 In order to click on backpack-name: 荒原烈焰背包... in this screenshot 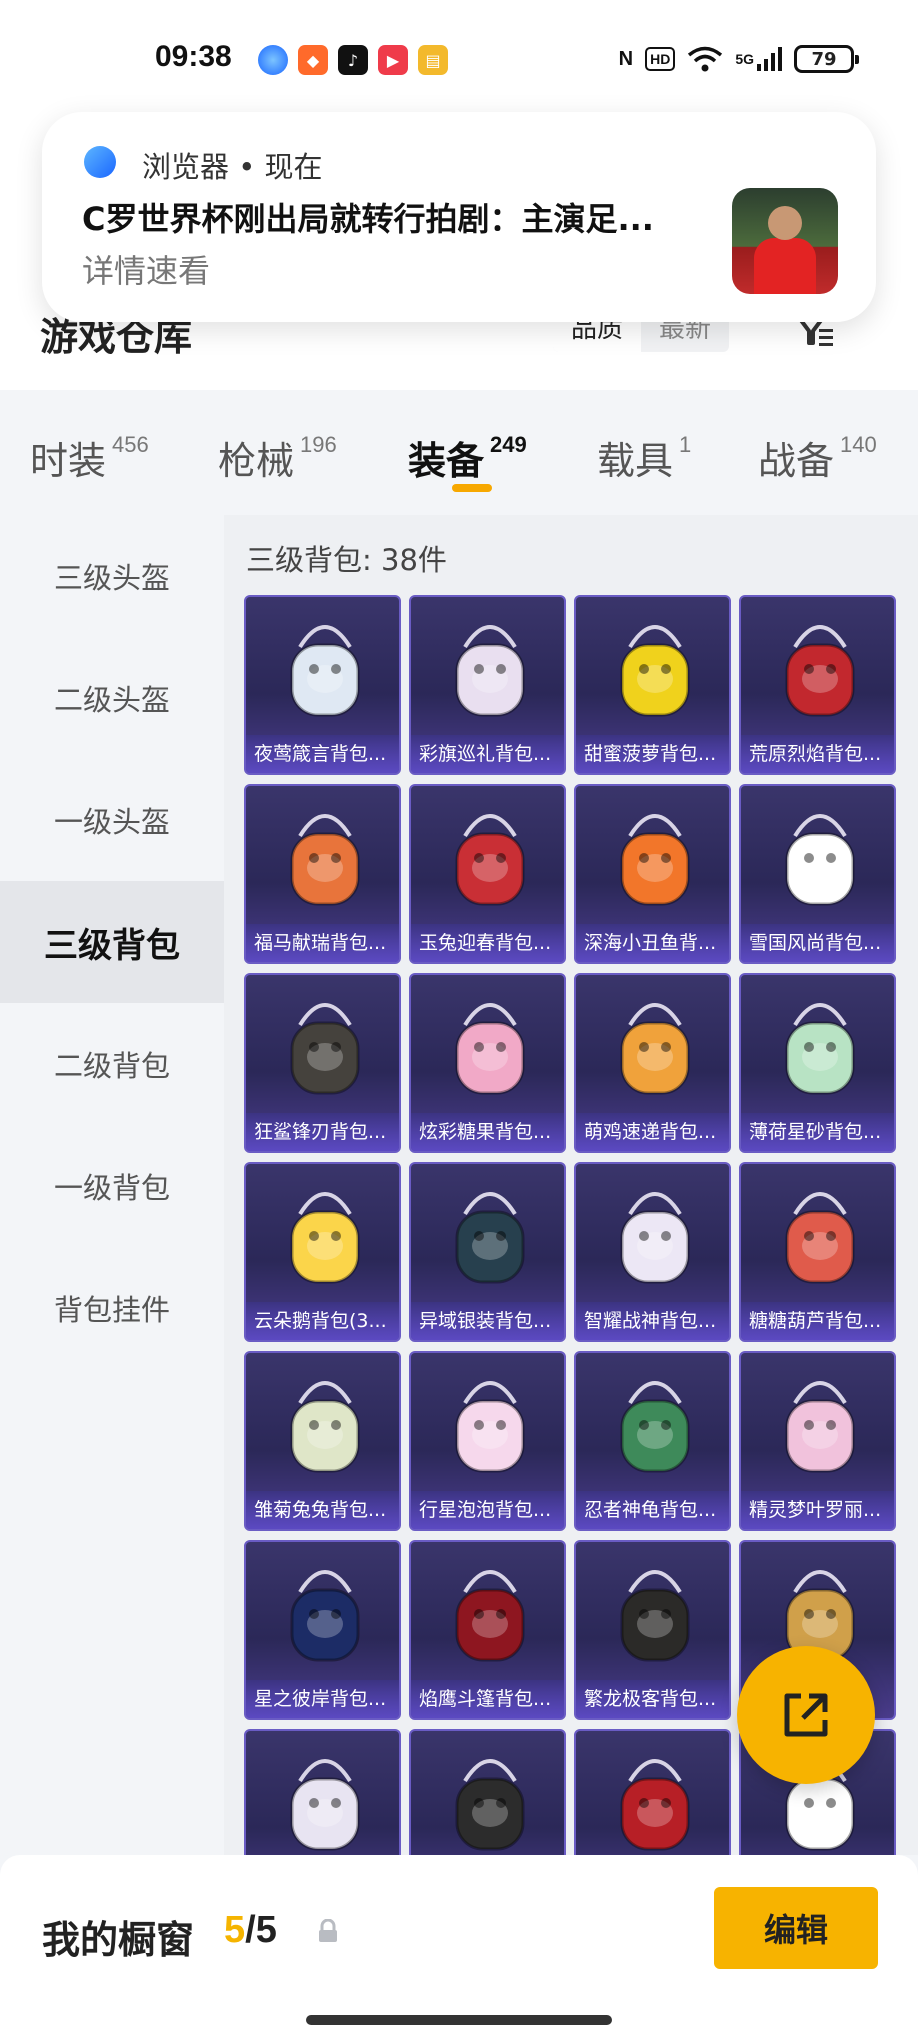, I will do `click(817, 754)`.